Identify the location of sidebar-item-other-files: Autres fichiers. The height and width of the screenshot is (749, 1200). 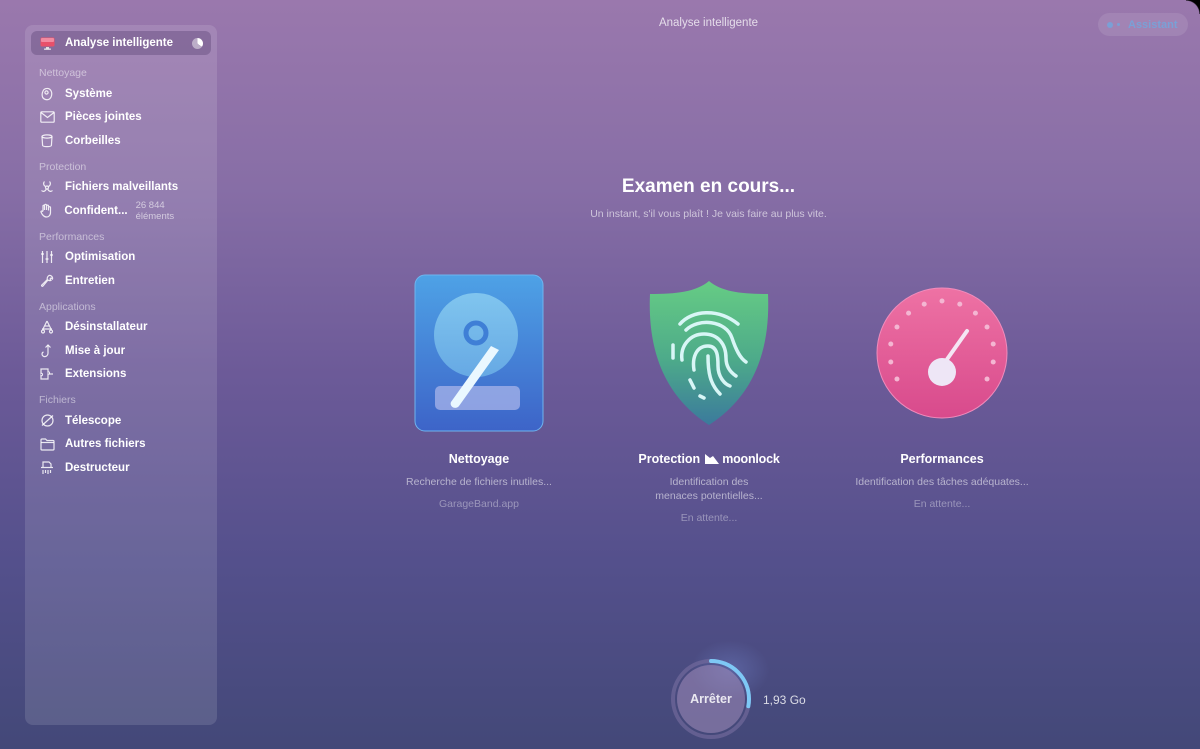
(121, 445).